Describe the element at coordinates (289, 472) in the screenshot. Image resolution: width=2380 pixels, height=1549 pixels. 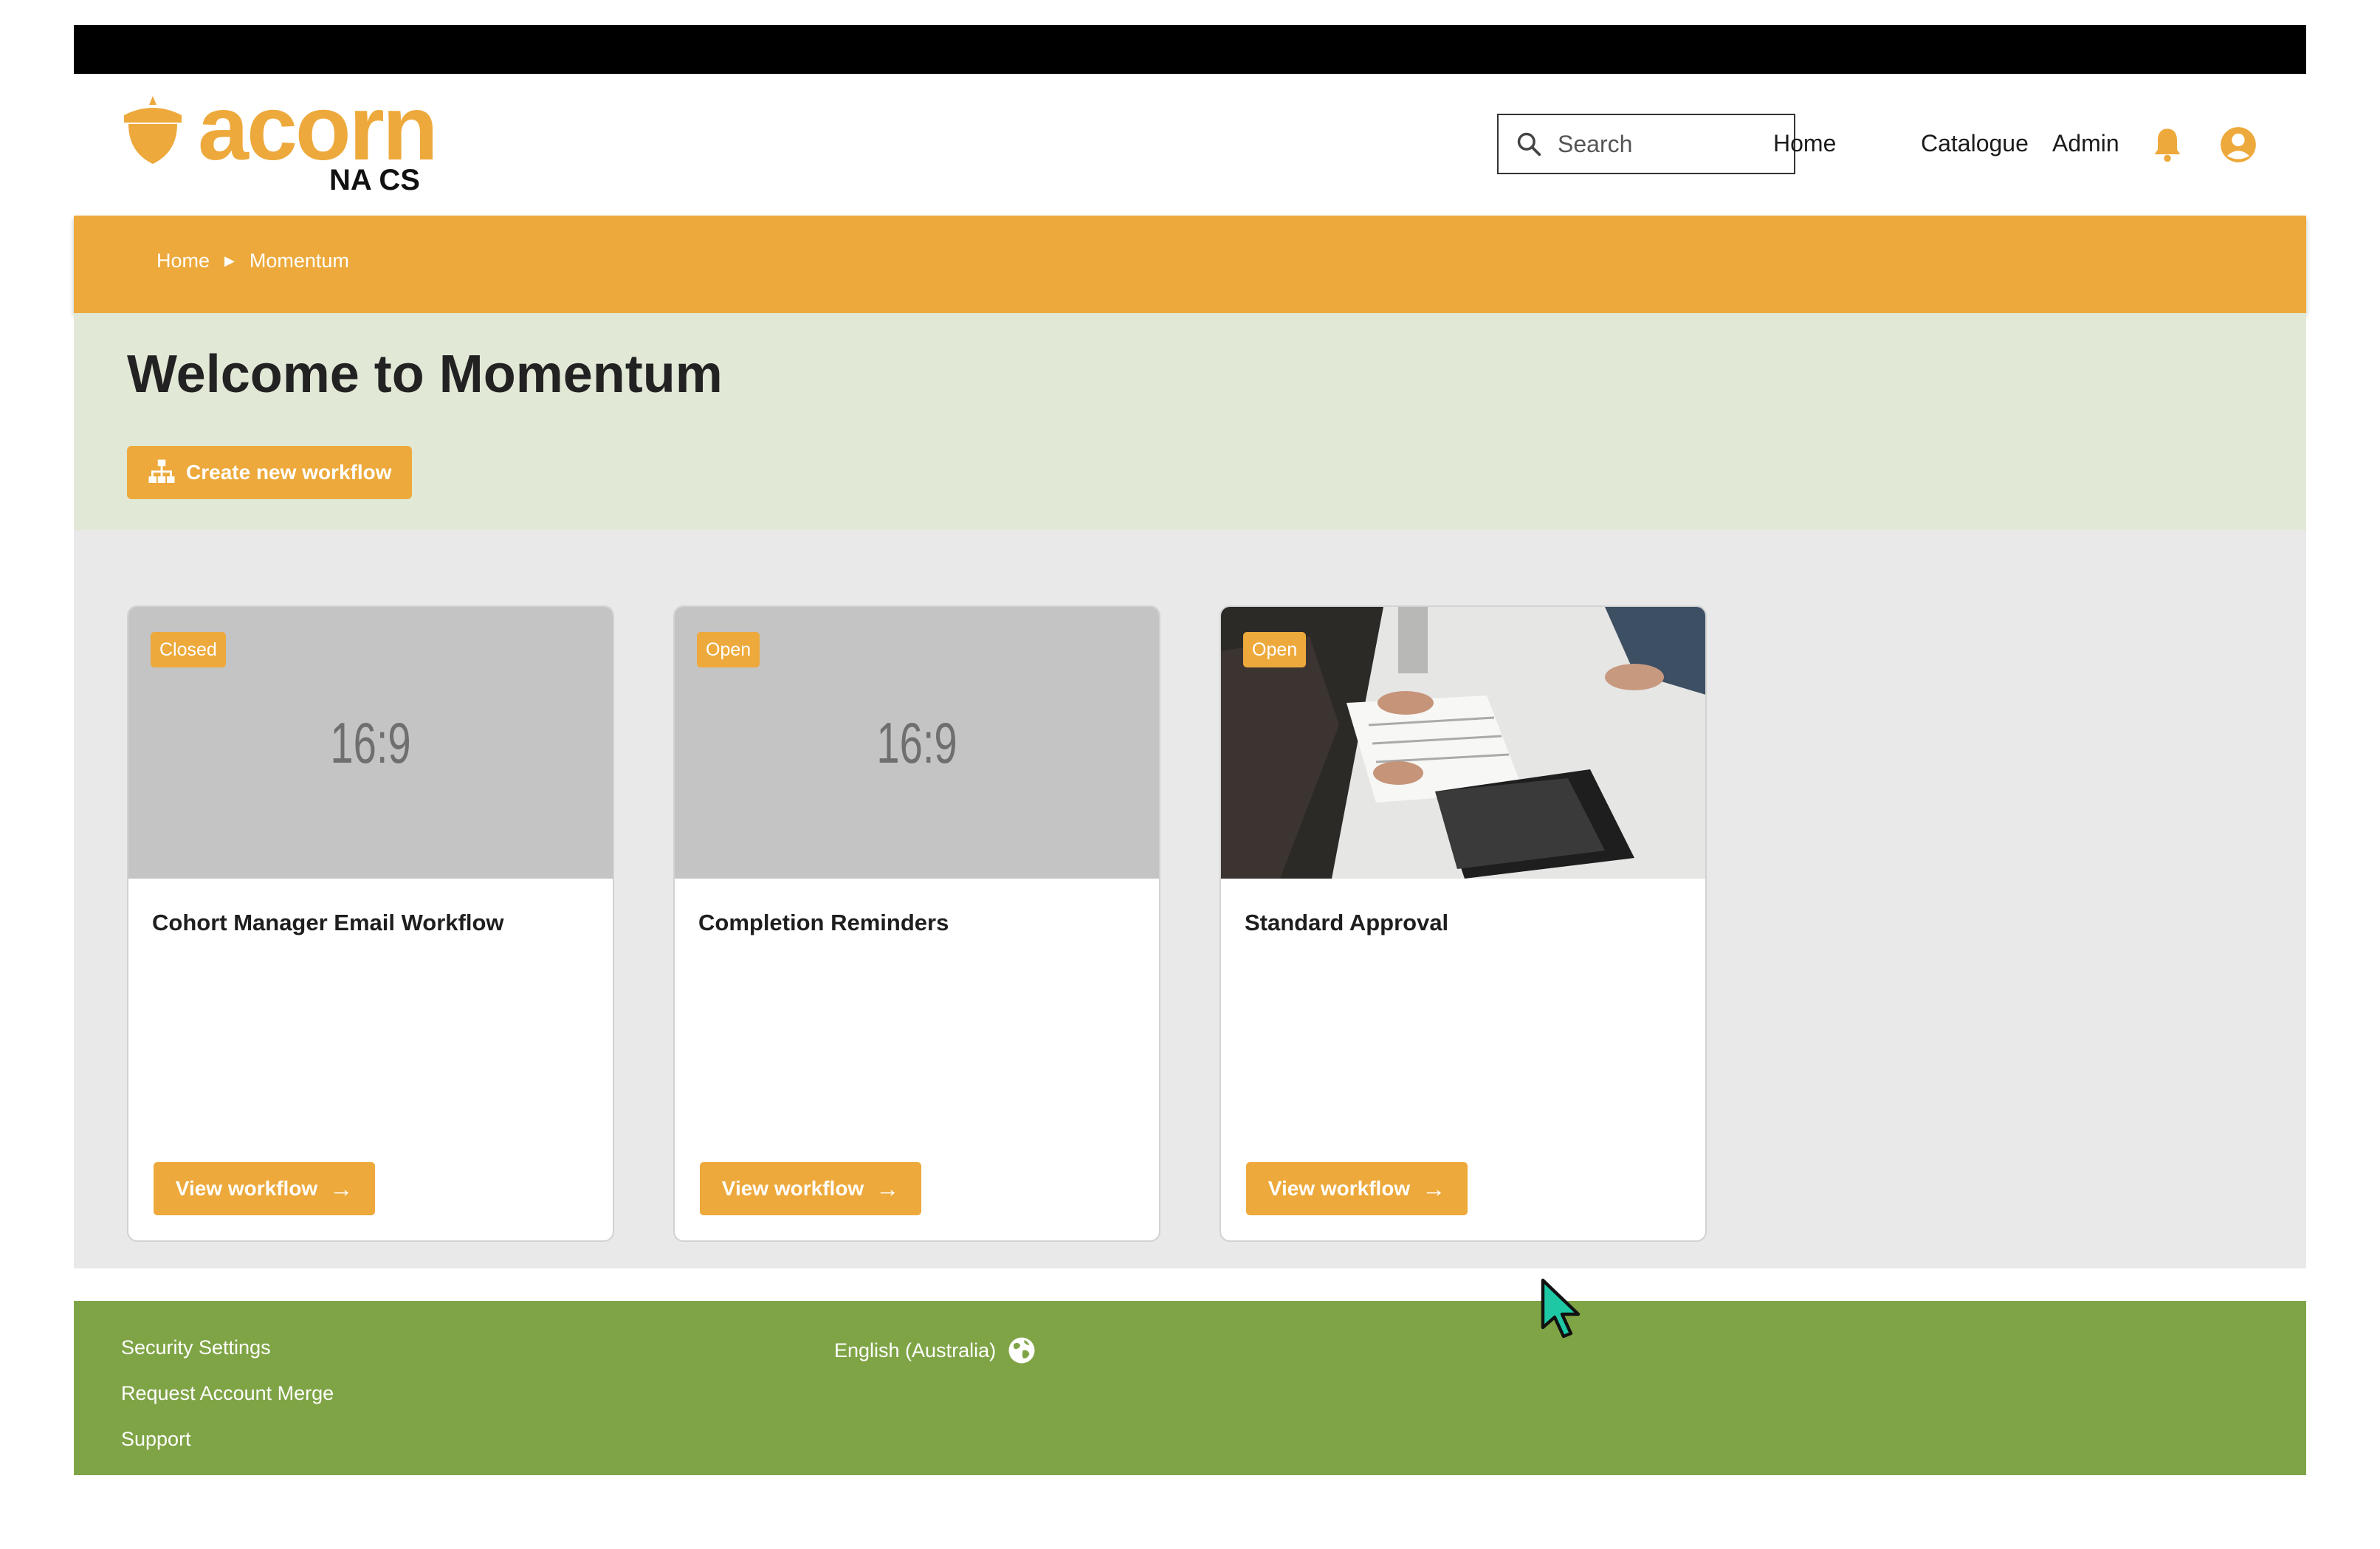
I see `create-workflow-label: Create new workflow` at that location.